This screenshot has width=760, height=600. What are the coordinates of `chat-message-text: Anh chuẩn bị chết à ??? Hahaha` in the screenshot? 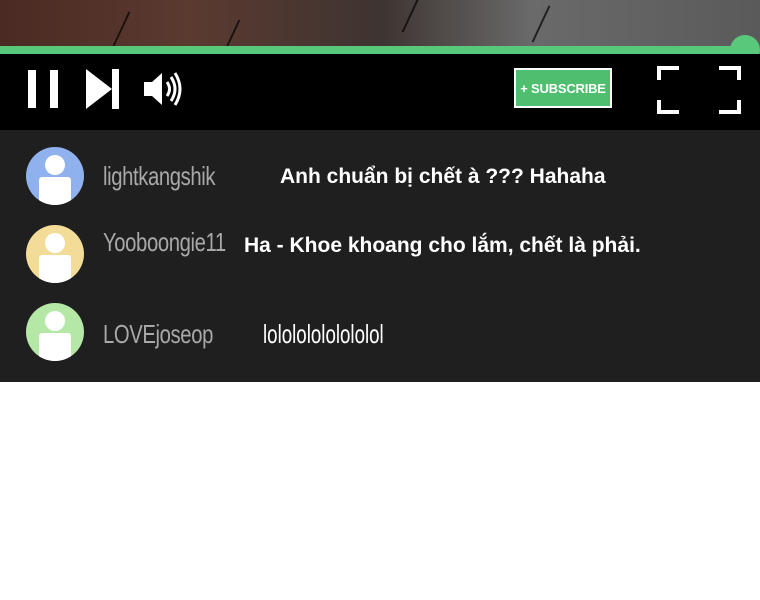 It's located at (443, 176).